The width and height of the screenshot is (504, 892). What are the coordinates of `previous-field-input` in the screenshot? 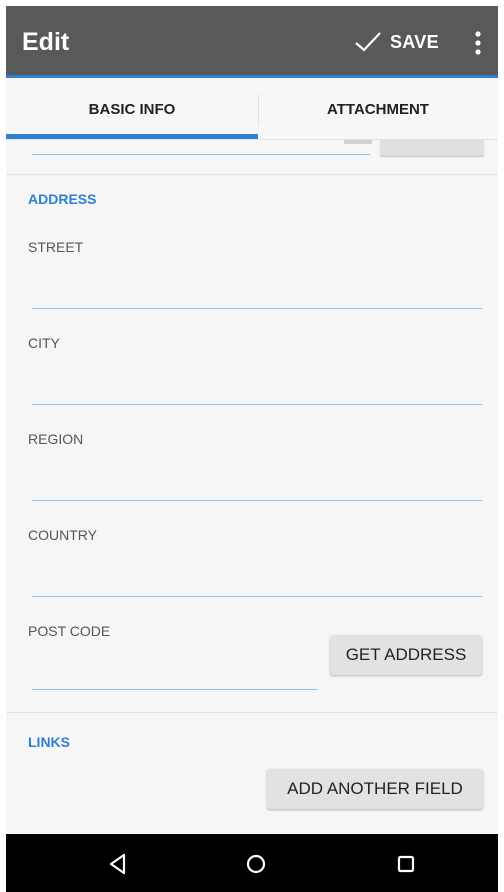 It's located at (201, 154).